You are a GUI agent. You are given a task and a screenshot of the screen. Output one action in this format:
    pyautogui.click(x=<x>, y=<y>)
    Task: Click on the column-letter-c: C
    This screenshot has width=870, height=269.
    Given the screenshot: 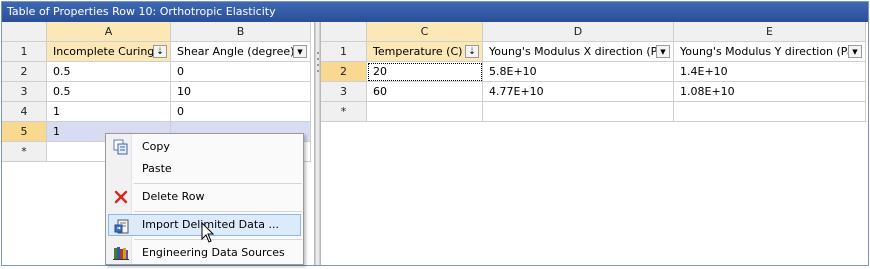 What is the action you would take?
    pyautogui.click(x=425, y=32)
    